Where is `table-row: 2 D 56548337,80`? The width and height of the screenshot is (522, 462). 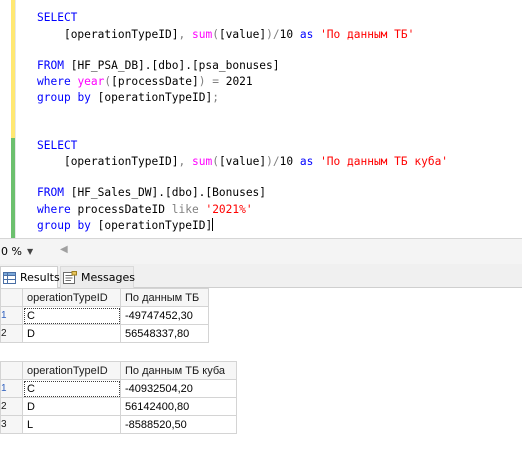 table-row: 2 D 56548337,80 is located at coordinates (104, 333).